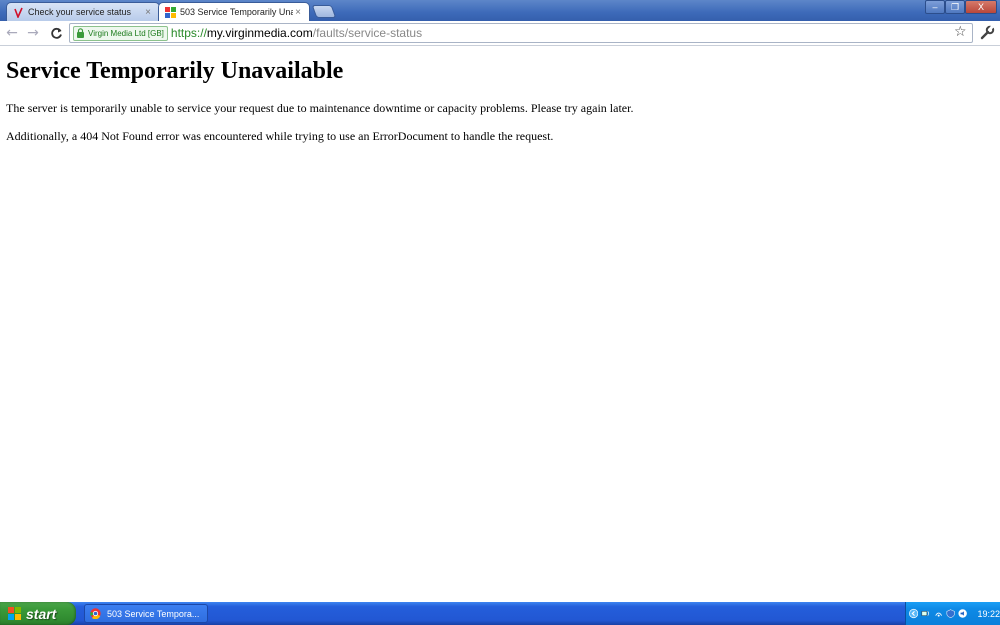 The width and height of the screenshot is (1000, 625). What do you see at coordinates (988, 614) in the screenshot?
I see `clock: 19:22` at bounding box center [988, 614].